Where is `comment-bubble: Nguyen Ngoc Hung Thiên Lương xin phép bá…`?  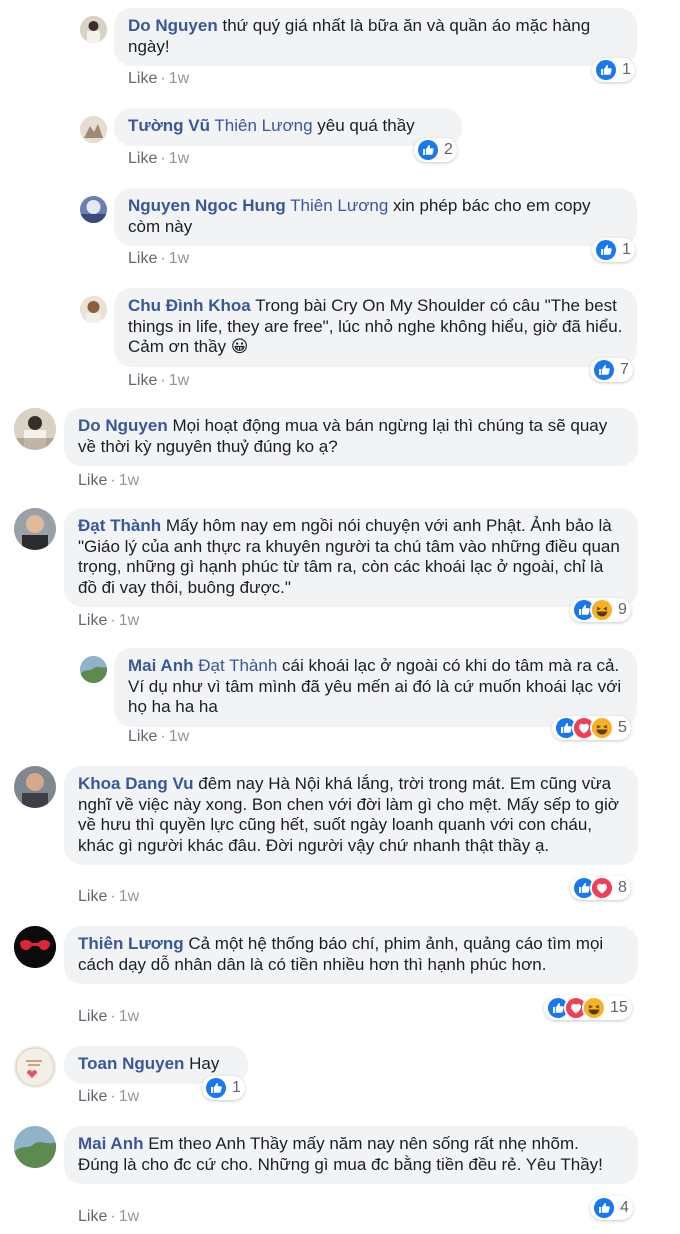
comment-bubble: Nguyen Ngoc Hung Thiên Lương xin phép bá… is located at coordinates (375, 217).